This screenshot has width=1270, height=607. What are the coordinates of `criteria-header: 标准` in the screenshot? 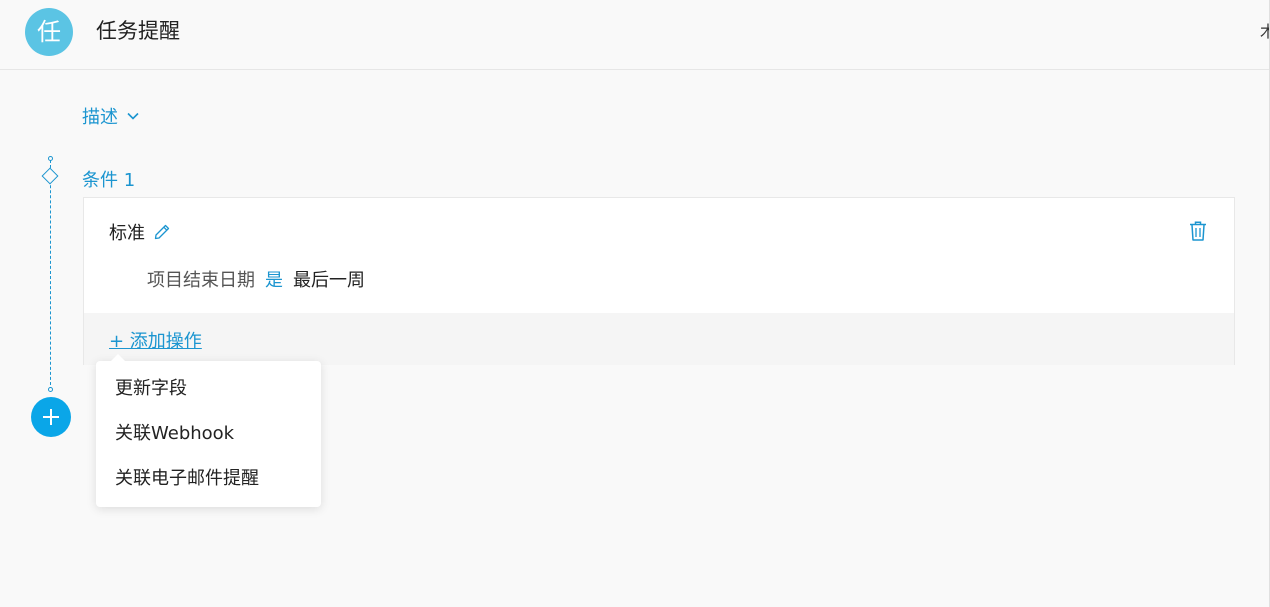 It's located at (140, 232).